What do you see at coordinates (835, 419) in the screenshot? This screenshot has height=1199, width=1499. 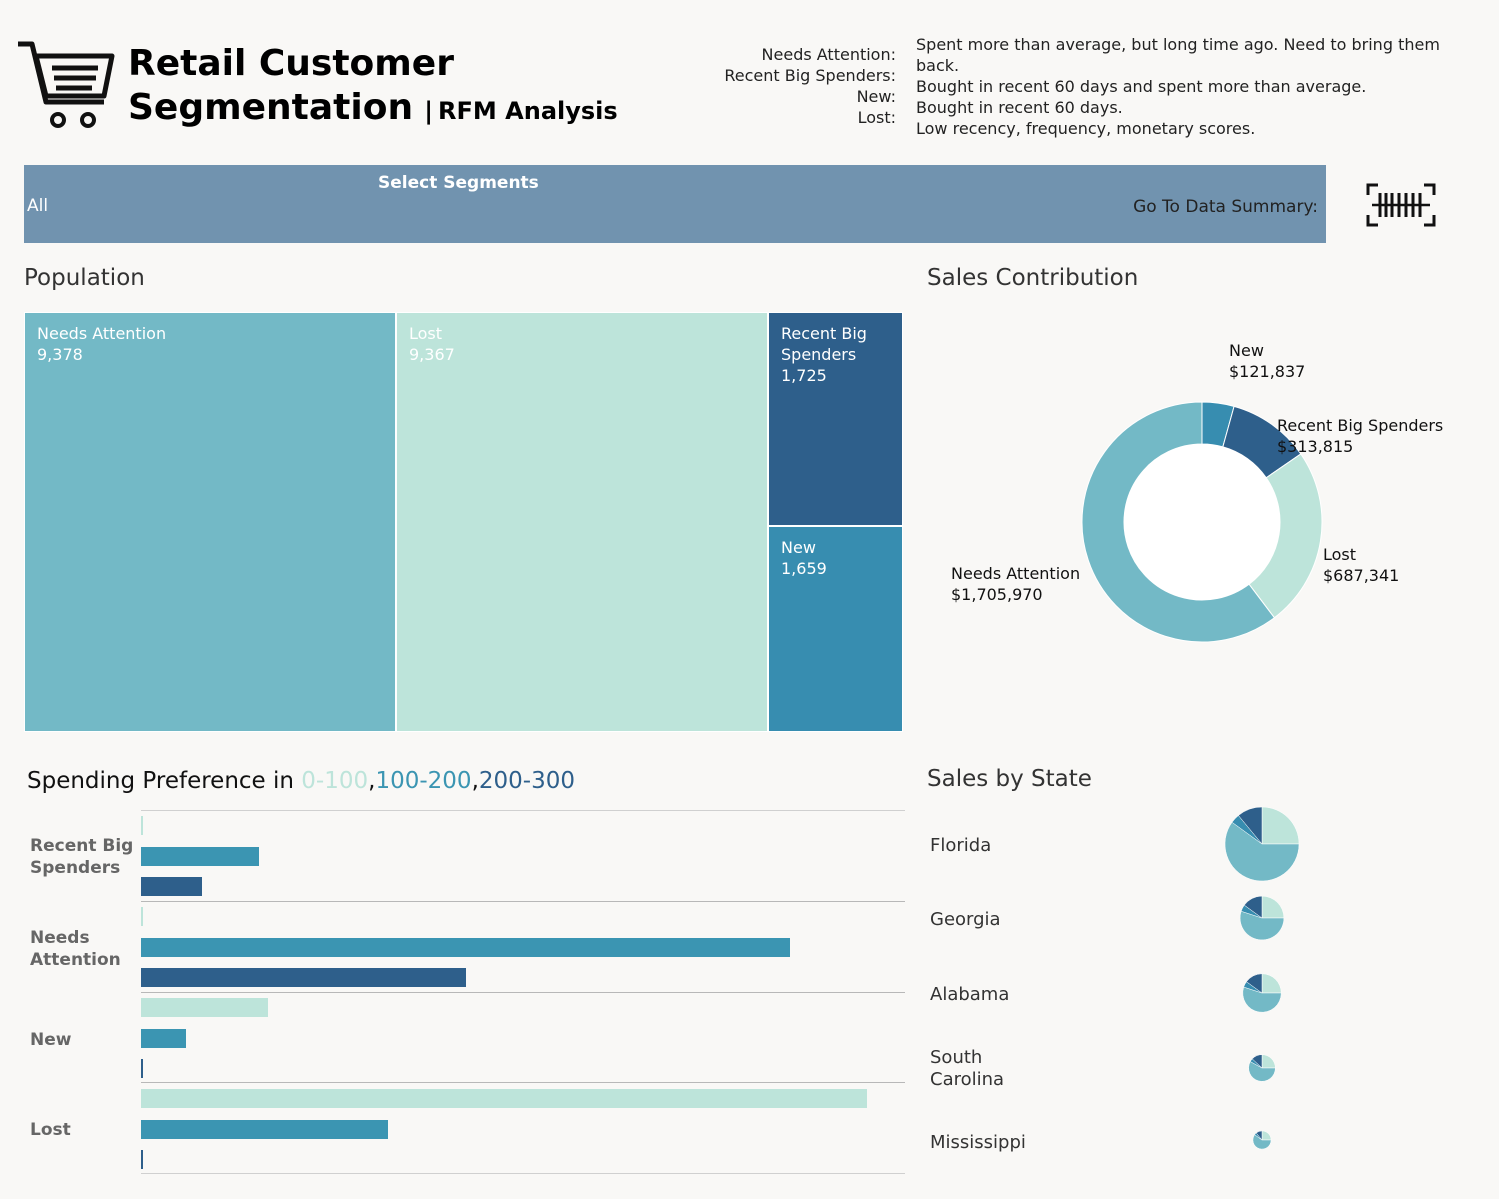 I see `treemap-tile-recent-big-spenders: Recent Big Spenders 1,725` at bounding box center [835, 419].